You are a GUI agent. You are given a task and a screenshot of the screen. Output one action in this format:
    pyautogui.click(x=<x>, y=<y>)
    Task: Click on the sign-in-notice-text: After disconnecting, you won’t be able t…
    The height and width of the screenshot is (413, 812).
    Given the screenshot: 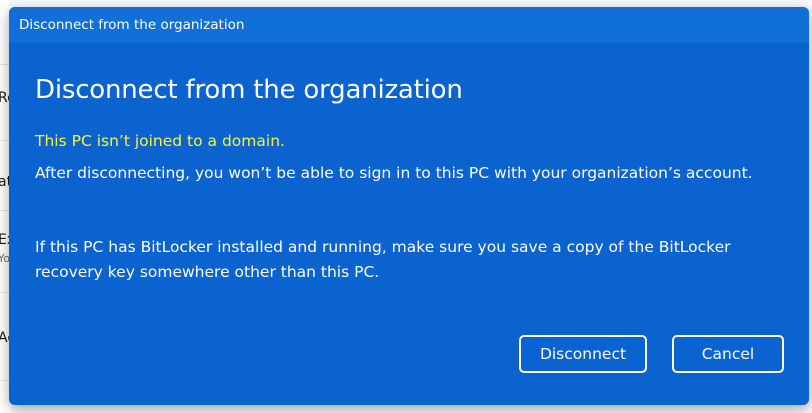 What is the action you would take?
    pyautogui.click(x=394, y=173)
    